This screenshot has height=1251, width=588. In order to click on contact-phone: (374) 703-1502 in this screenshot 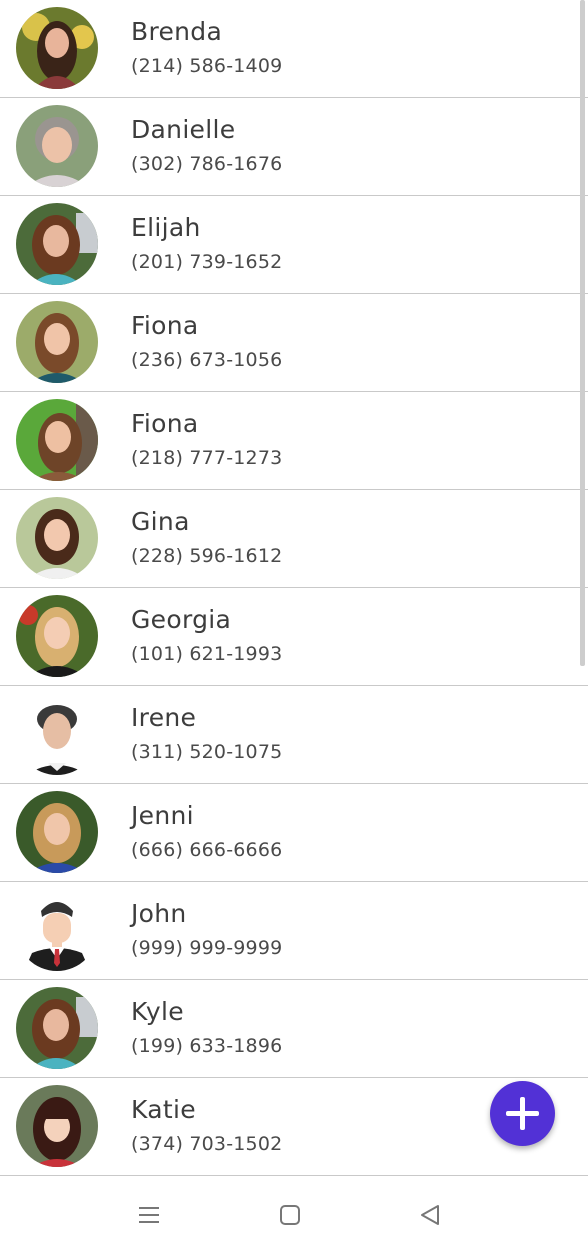, I will do `click(207, 1144)`.